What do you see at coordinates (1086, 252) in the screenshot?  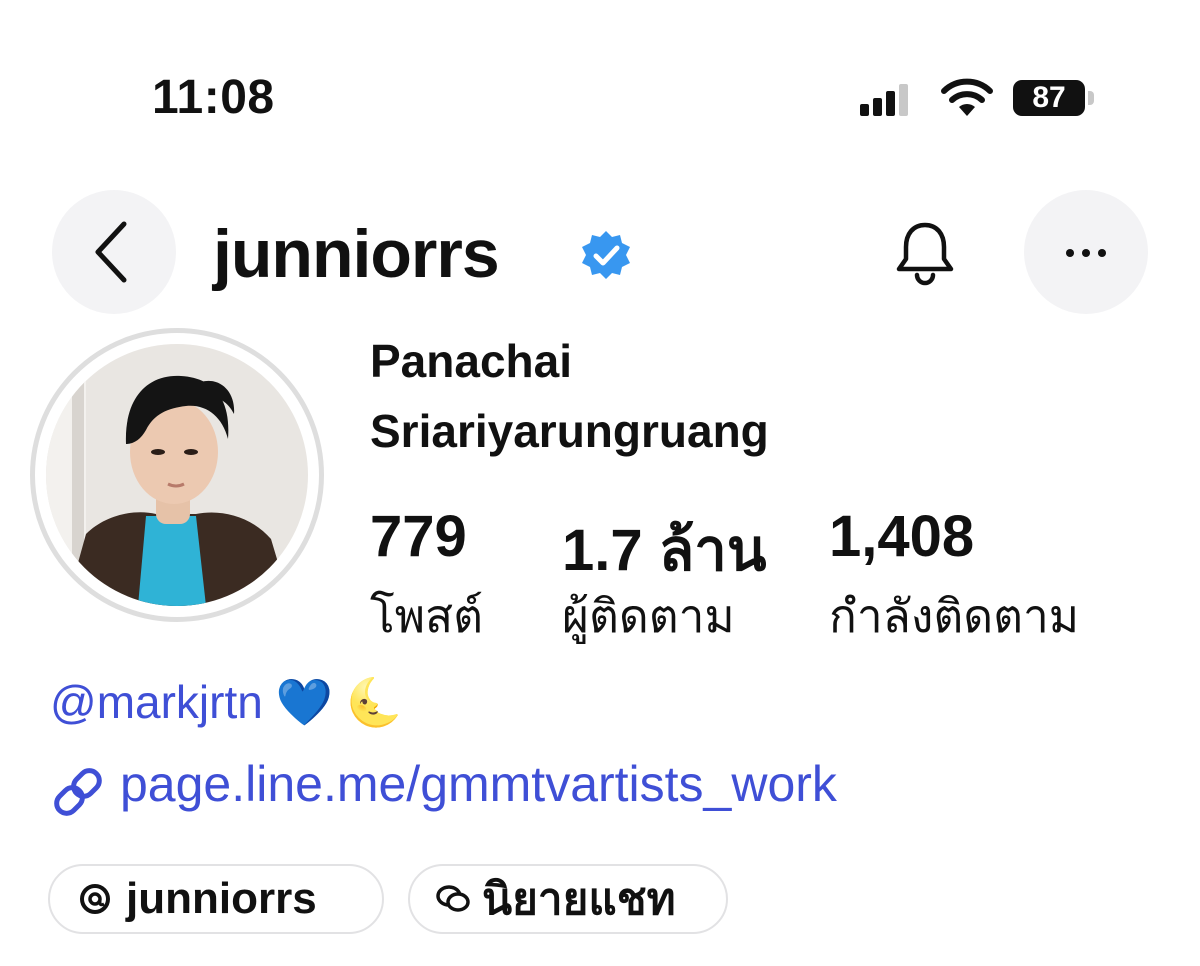 I see `more-options-button` at bounding box center [1086, 252].